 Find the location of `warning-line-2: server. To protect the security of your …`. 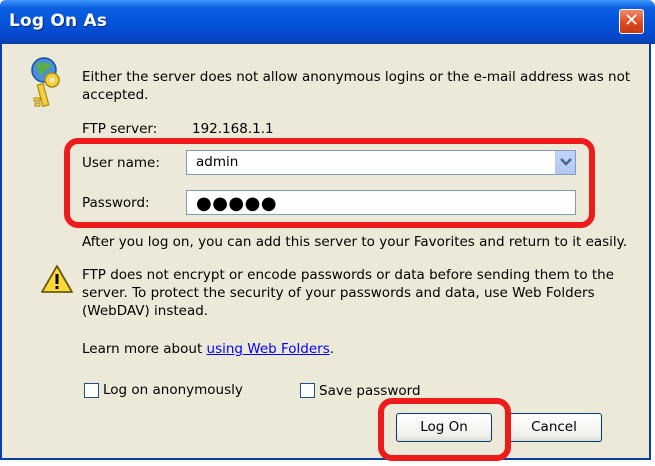

warning-line-2: server. To protect the security of your … is located at coordinates (338, 293).